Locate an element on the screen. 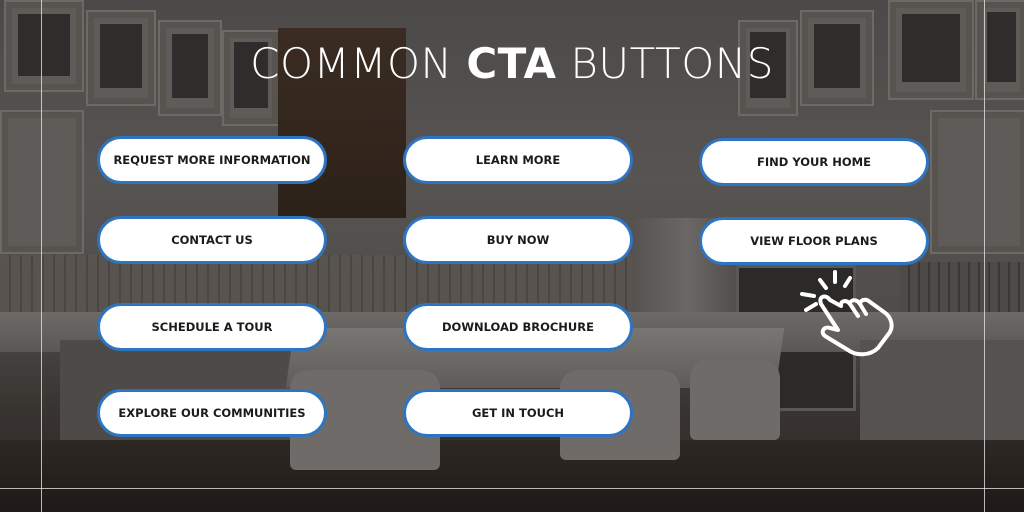 The height and width of the screenshot is (512, 1024). explore-our-communities-button: EXPLORE OUR COMMUNITIES is located at coordinates (212, 413).